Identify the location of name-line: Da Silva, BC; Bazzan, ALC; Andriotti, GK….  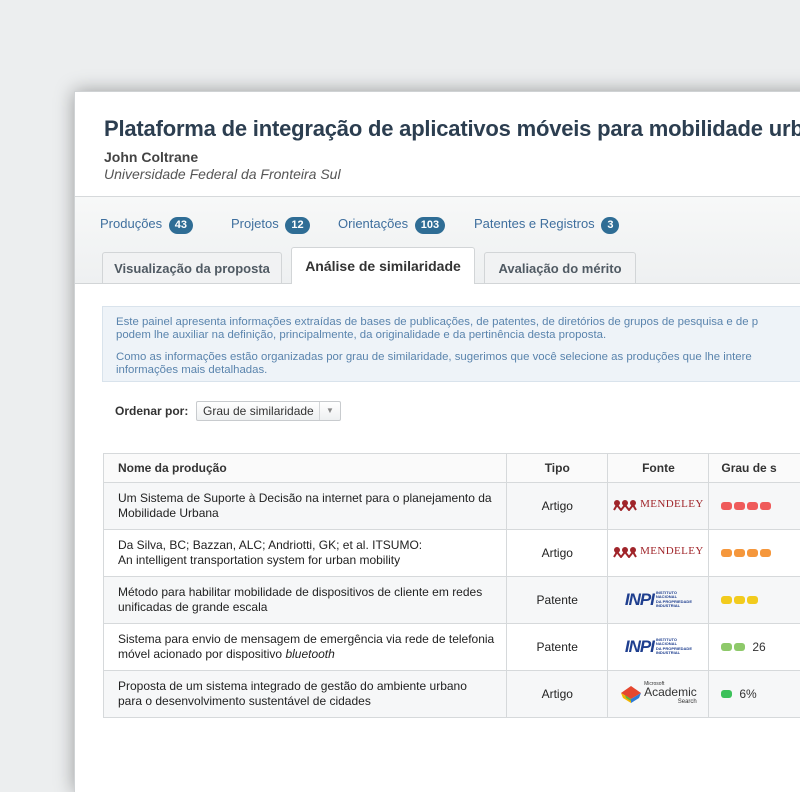
(270, 545).